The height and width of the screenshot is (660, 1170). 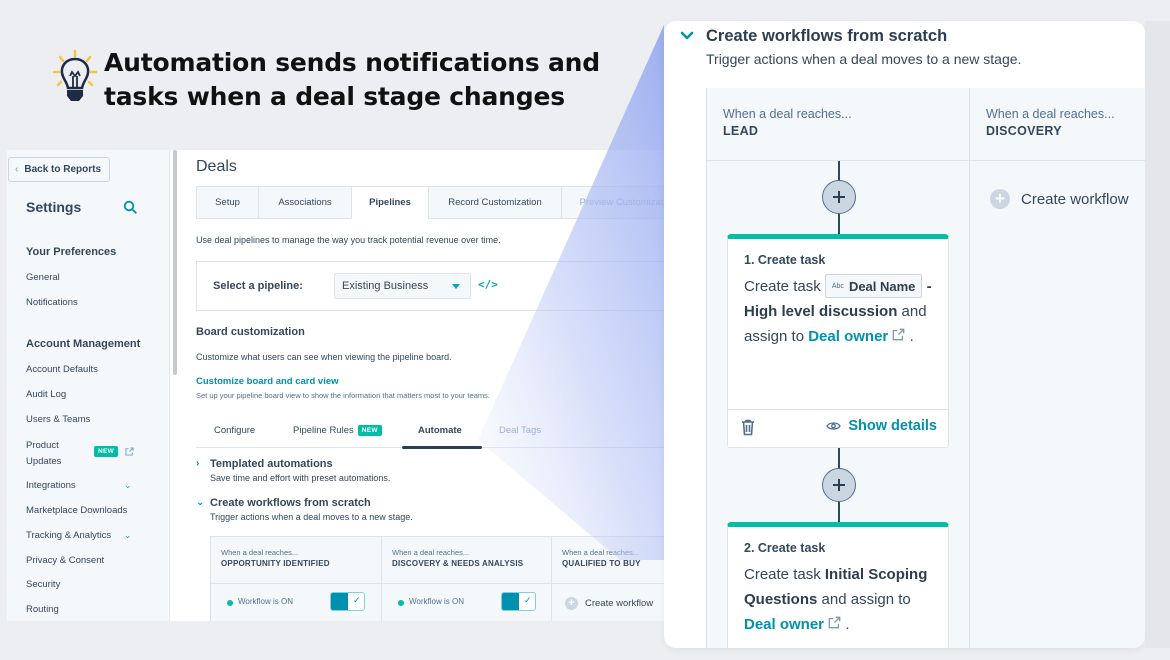 I want to click on sidebar-item-label: Security, so click(x=43, y=584).